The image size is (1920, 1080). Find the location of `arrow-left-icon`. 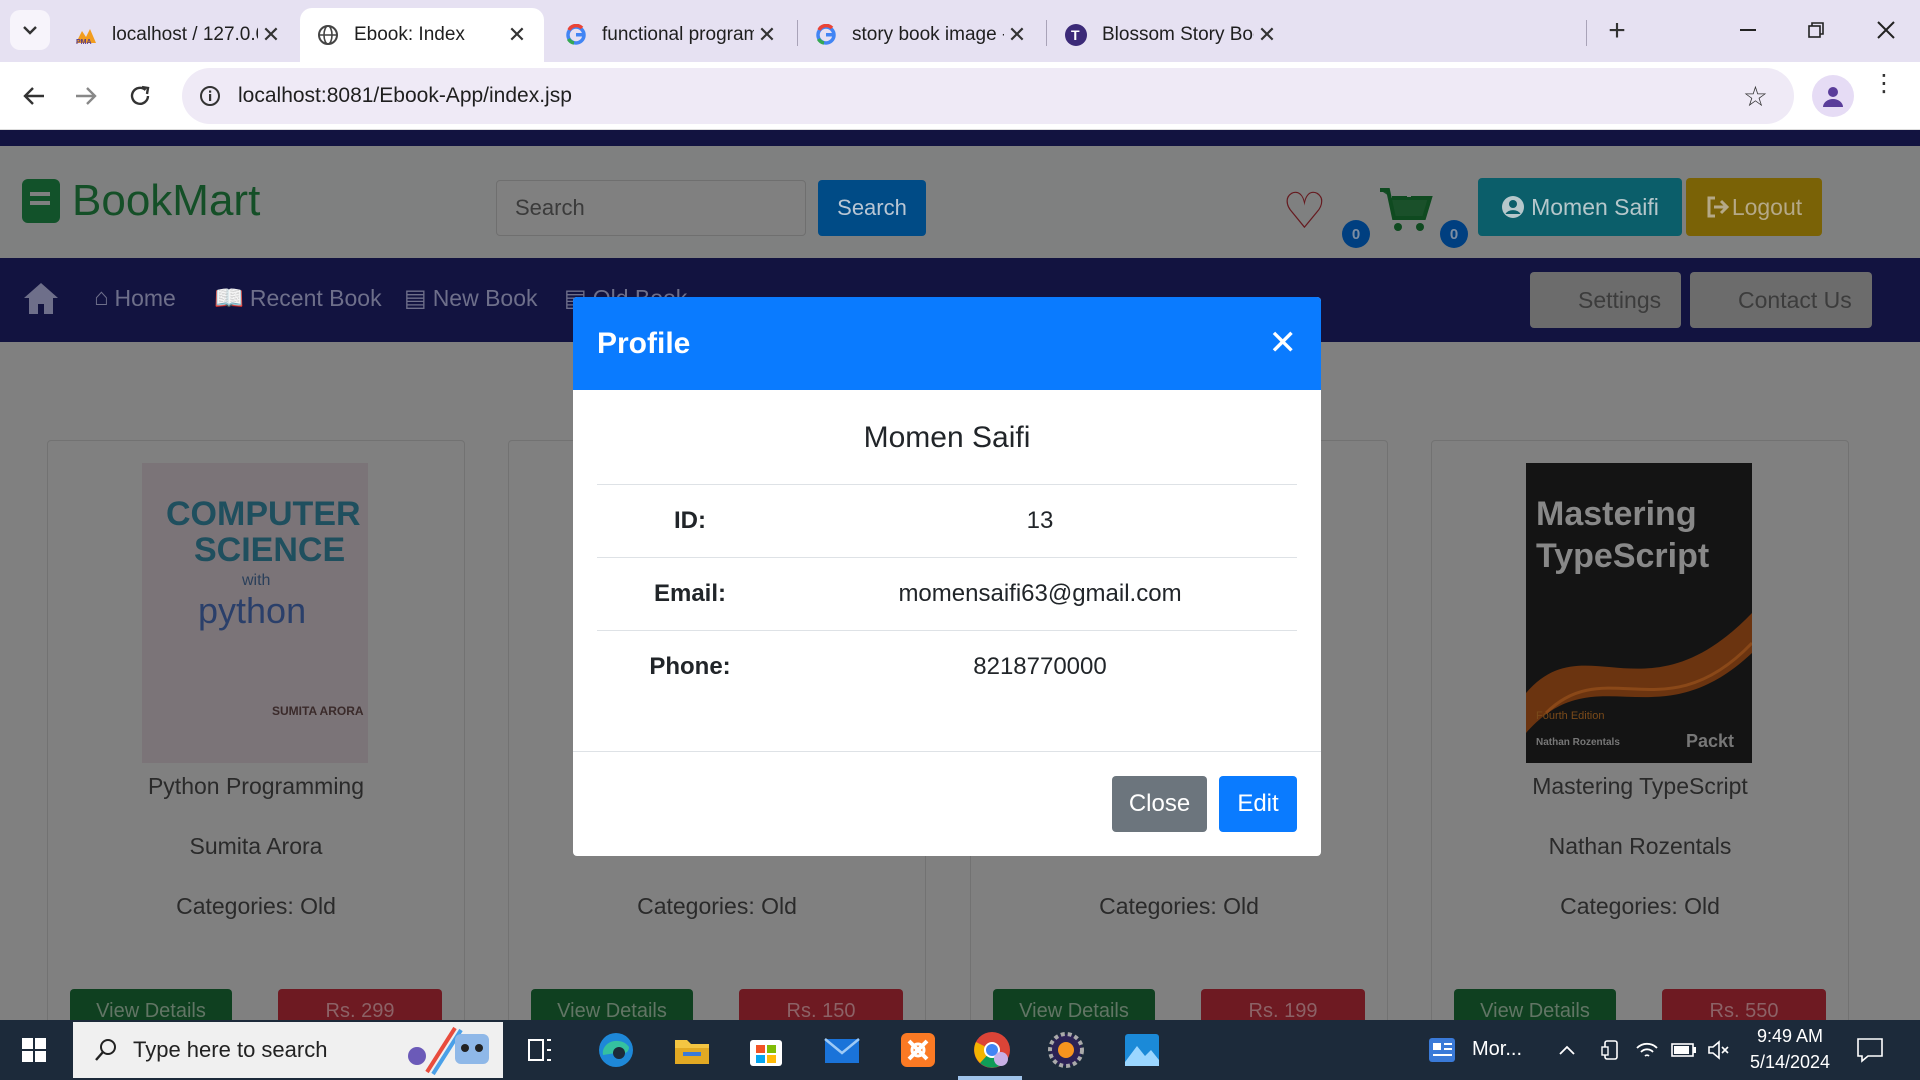

arrow-left-icon is located at coordinates (33, 96).